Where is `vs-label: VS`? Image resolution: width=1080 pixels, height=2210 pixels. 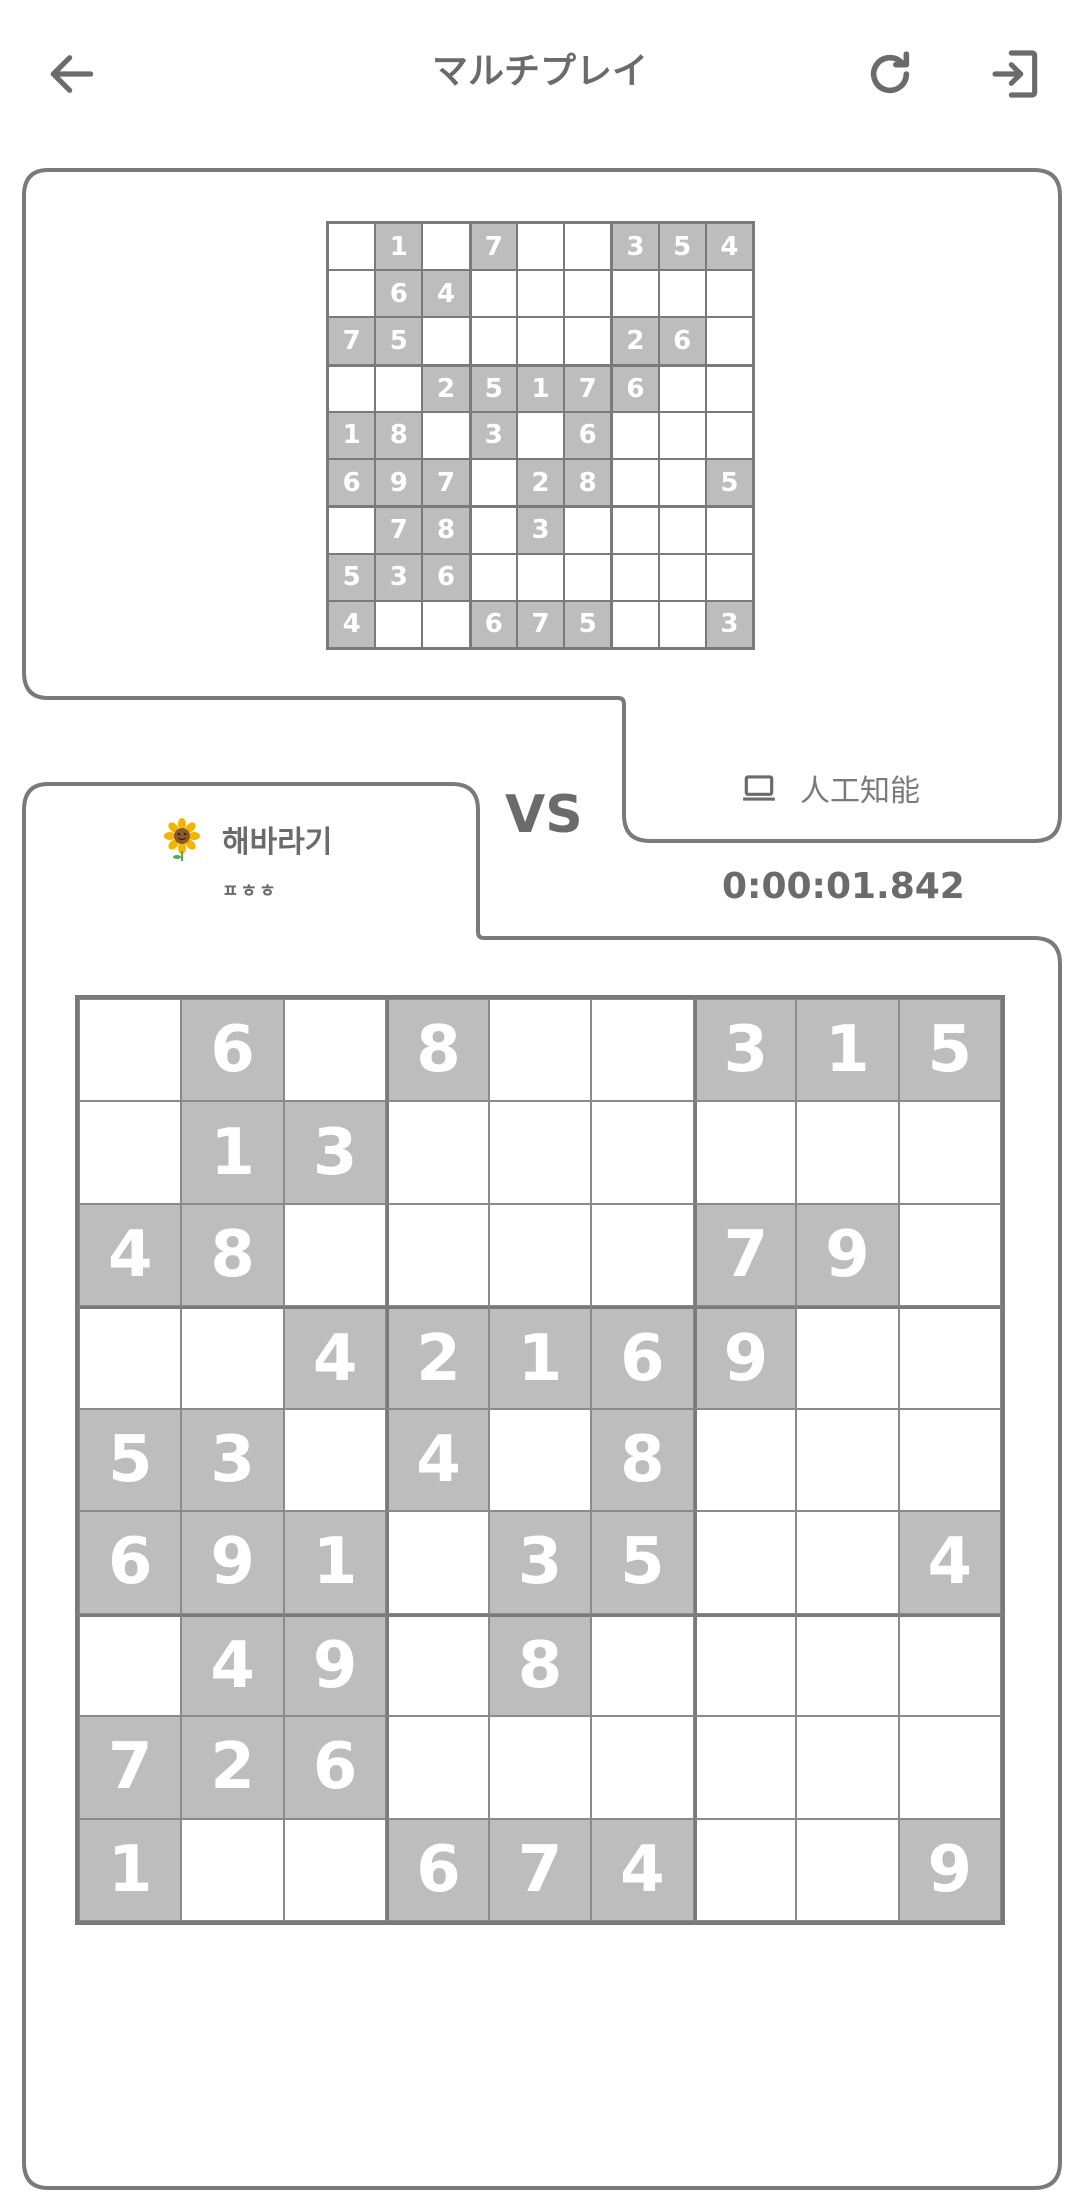
vs-label: VS is located at coordinates (544, 815).